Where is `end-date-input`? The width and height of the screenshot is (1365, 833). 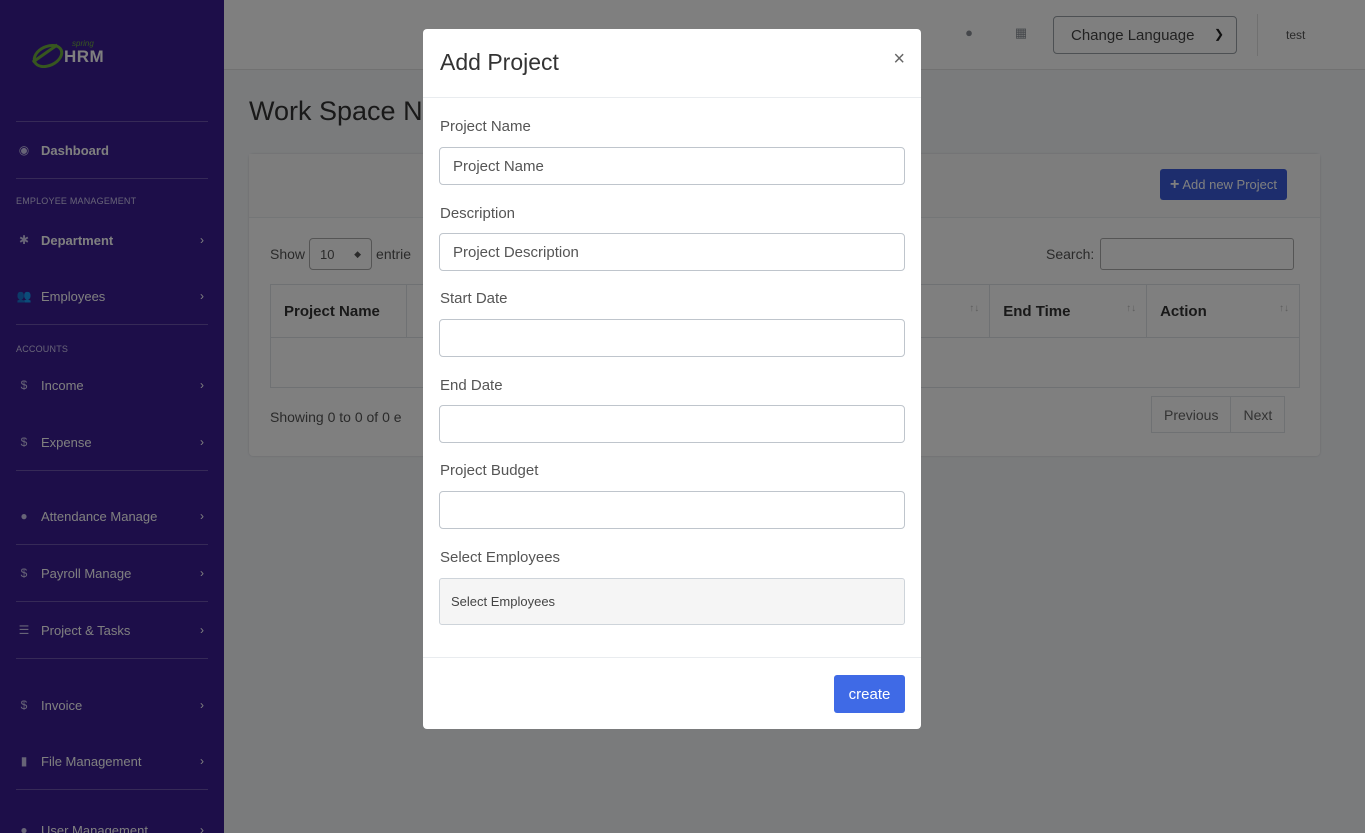
end-date-input is located at coordinates (672, 424).